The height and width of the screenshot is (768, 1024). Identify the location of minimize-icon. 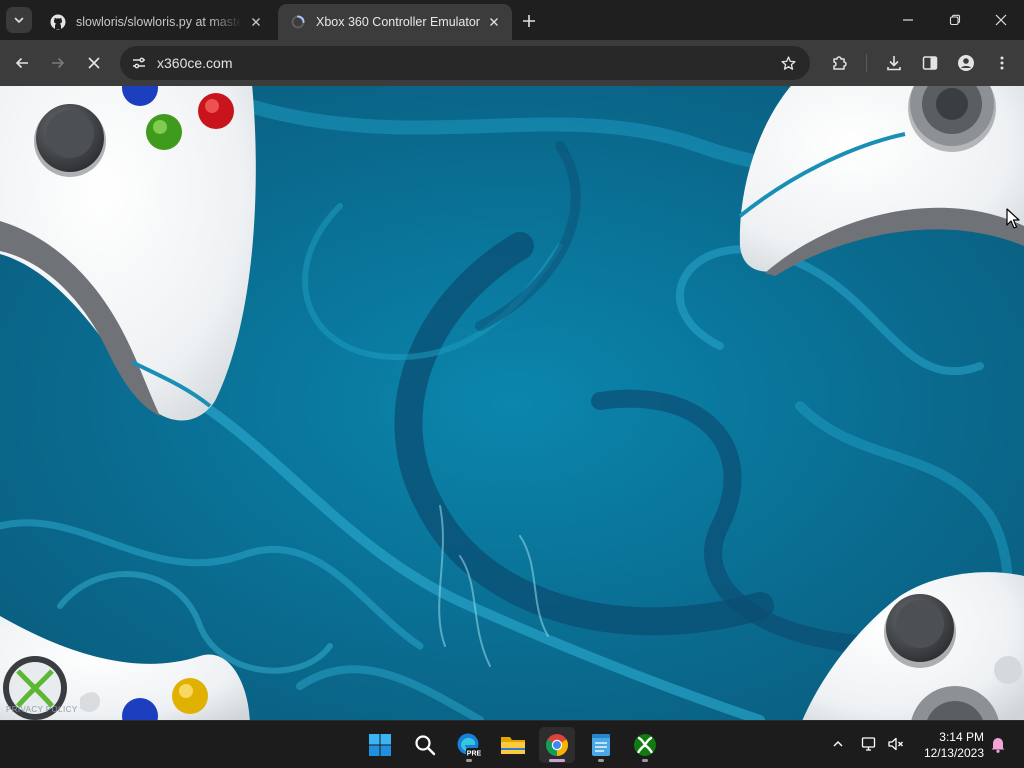
(908, 20).